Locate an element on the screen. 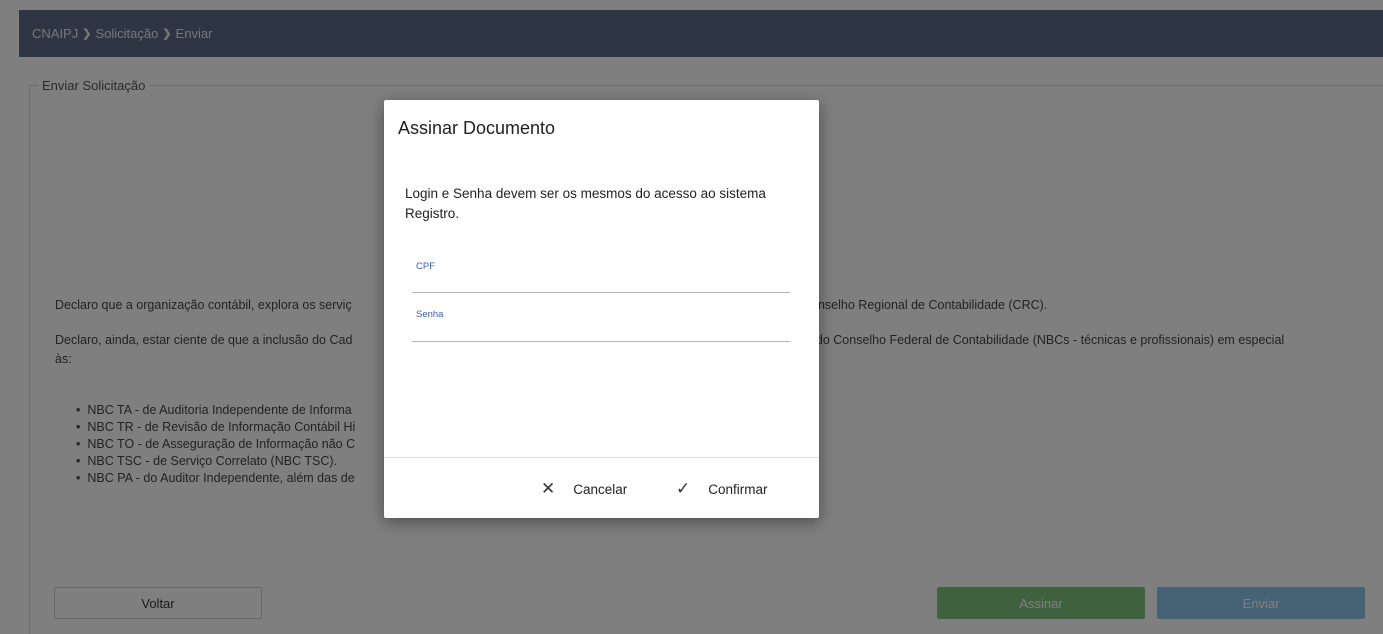 This screenshot has width=1383, height=634. password-label: Senha is located at coordinates (430, 314).